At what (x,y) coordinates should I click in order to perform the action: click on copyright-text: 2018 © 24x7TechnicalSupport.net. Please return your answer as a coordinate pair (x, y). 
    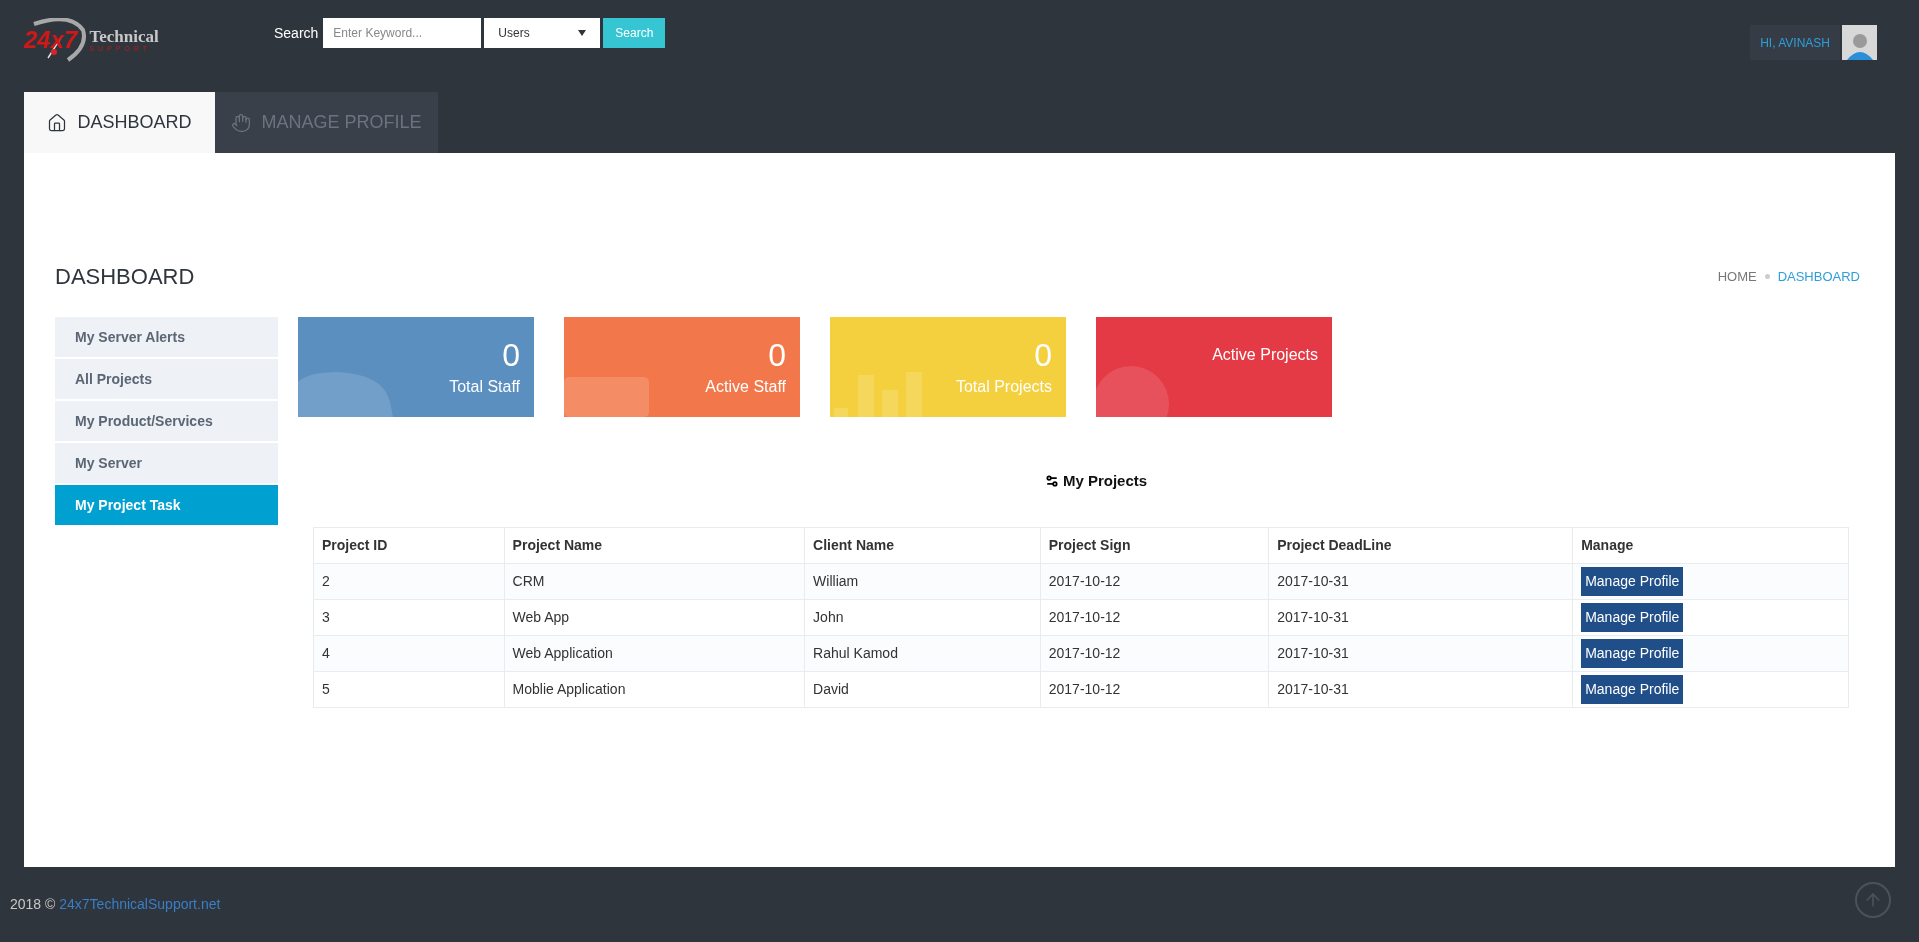
    Looking at the image, I should click on (115, 904).